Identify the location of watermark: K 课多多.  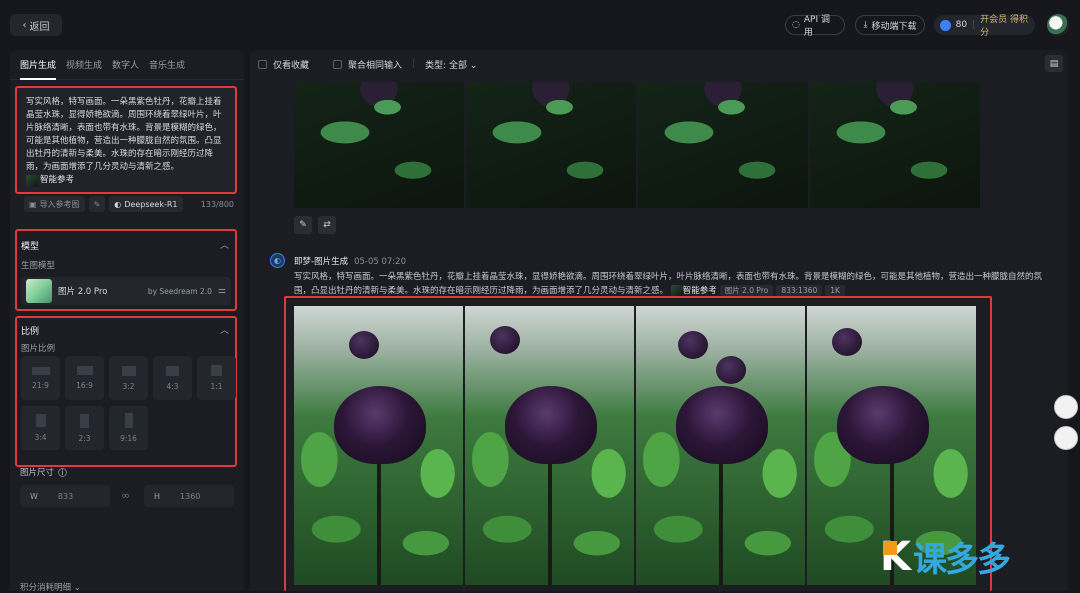
(945, 557).